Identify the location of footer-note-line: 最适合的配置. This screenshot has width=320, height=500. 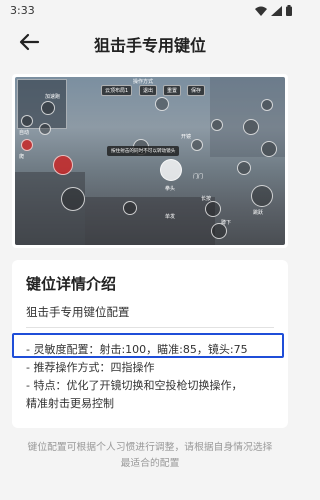
(150, 463).